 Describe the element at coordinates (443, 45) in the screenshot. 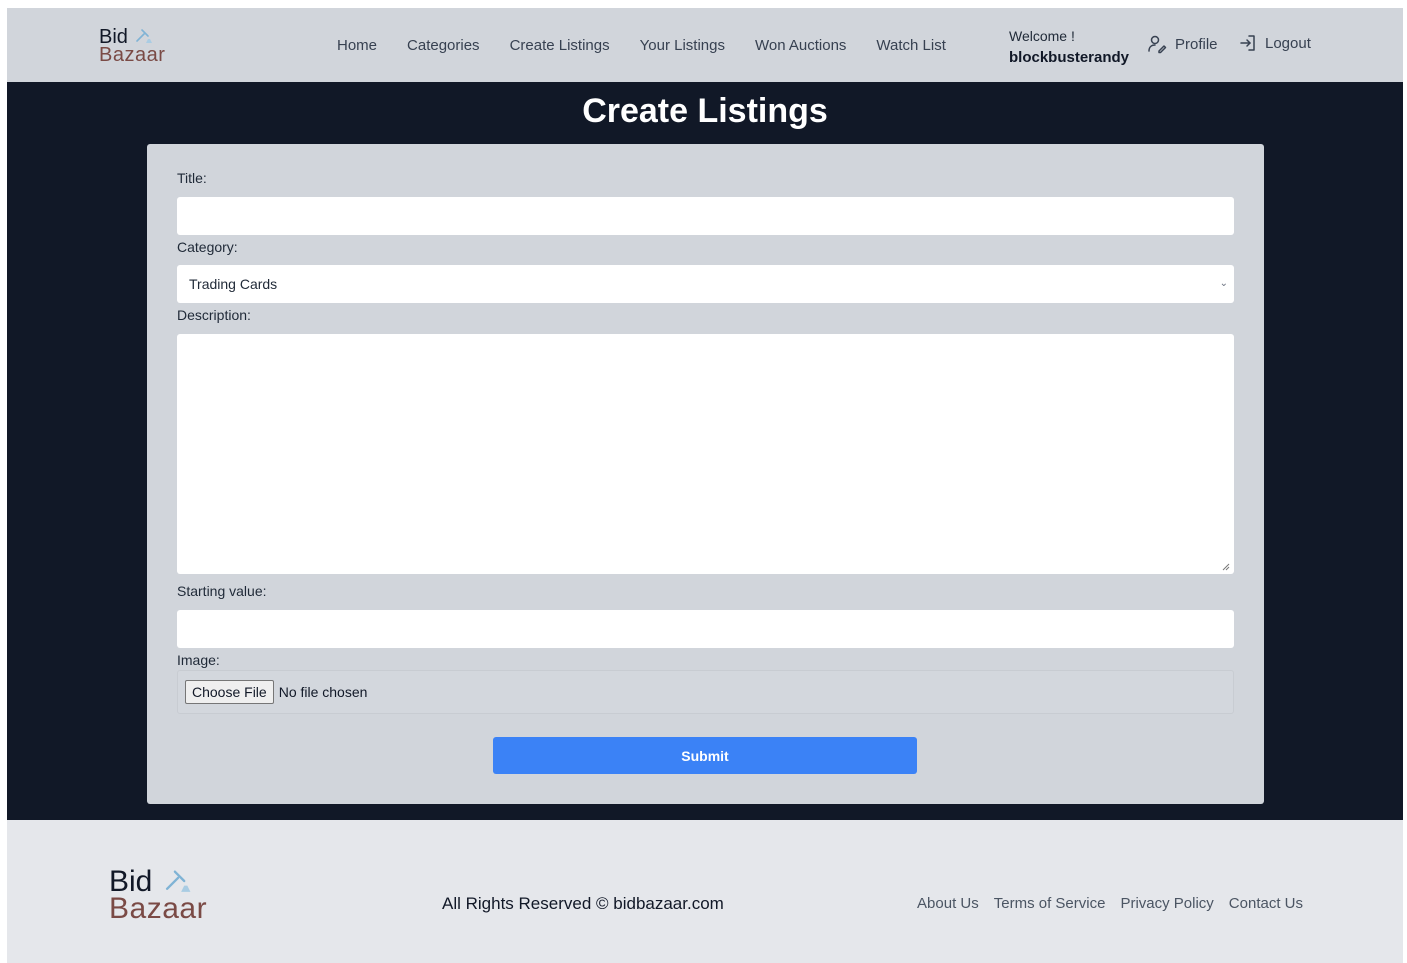

I see `nav-categories: Categories` at that location.